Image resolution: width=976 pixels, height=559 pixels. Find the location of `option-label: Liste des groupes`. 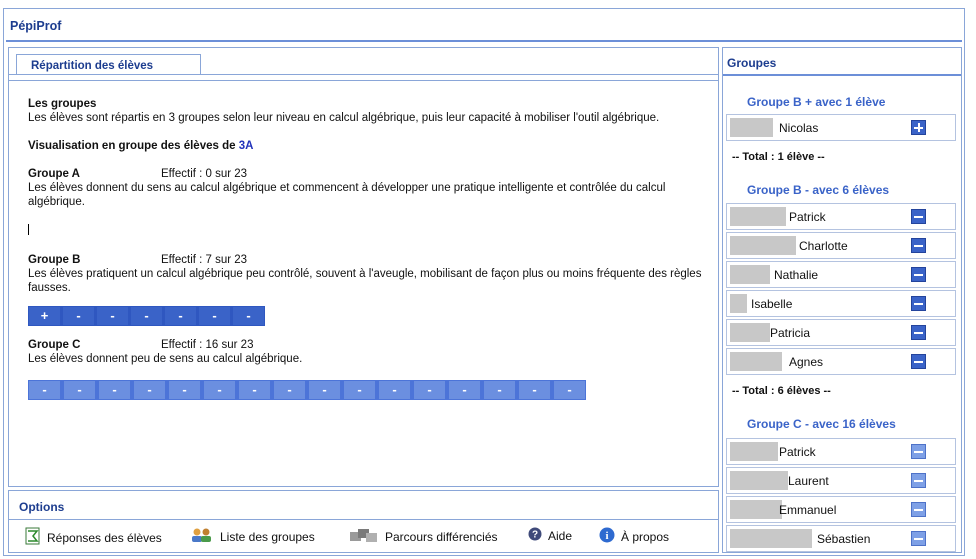

option-label: Liste des groupes is located at coordinates (267, 536).